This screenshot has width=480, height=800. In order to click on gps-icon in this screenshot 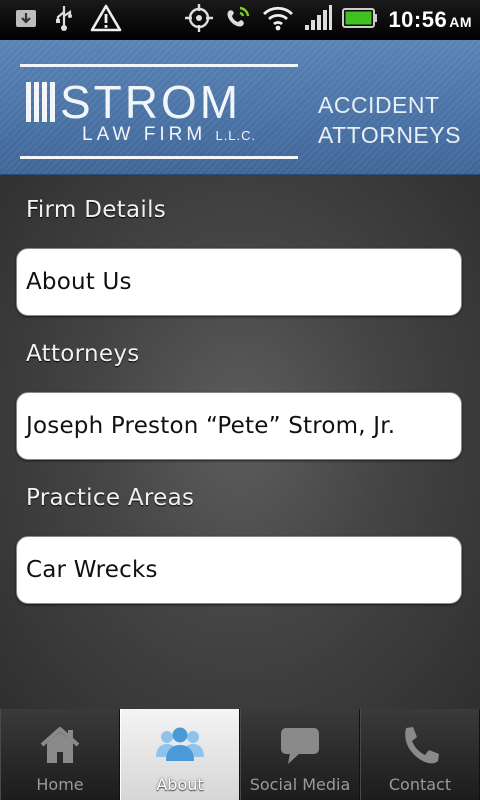, I will do `click(199, 20)`.